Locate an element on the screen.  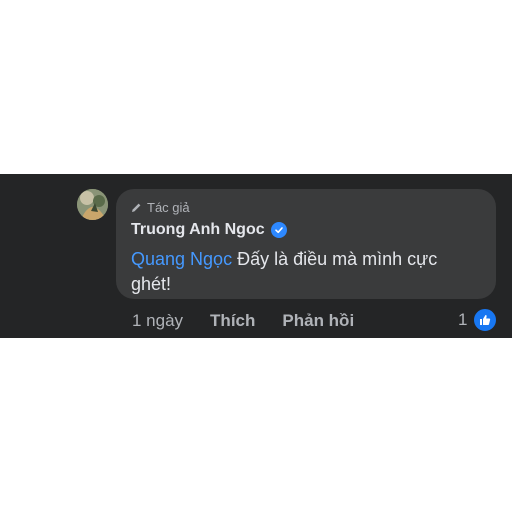
reply-button: Phản hồi is located at coordinates (318, 321).